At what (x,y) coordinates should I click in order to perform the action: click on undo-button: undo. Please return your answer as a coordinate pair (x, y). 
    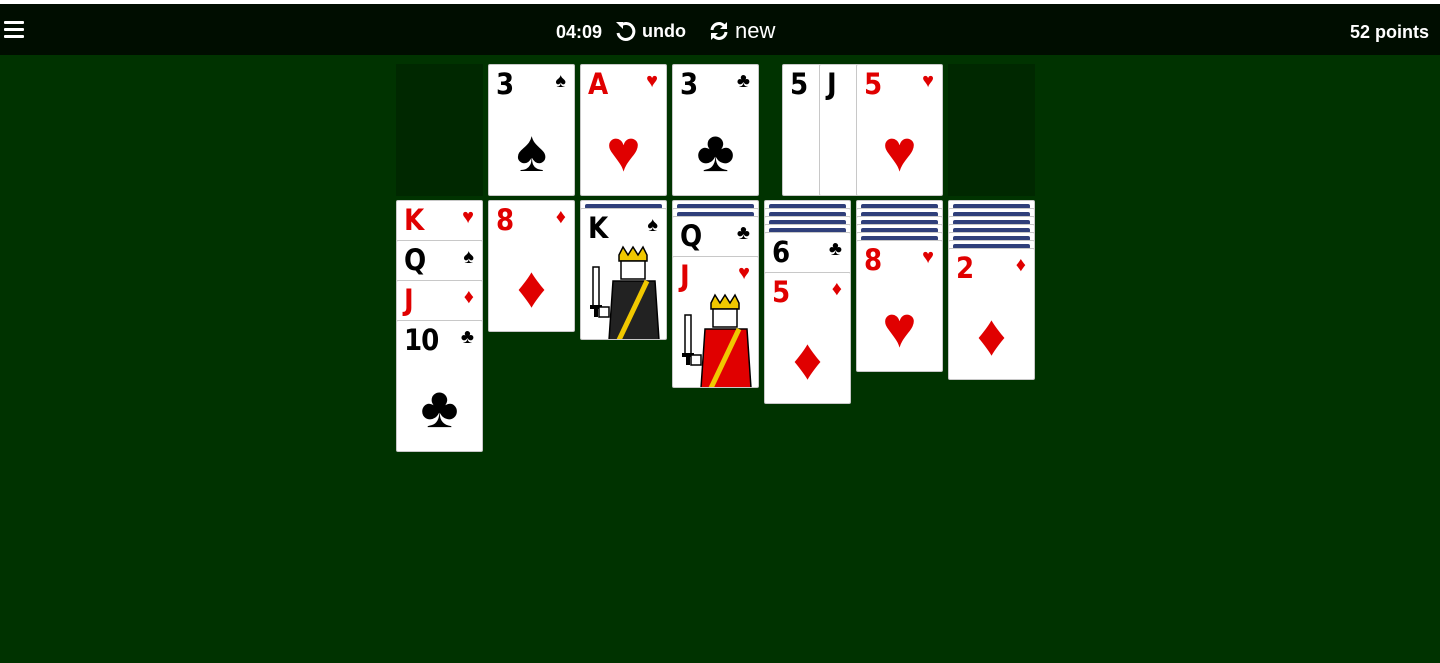
    Looking at the image, I should click on (650, 31).